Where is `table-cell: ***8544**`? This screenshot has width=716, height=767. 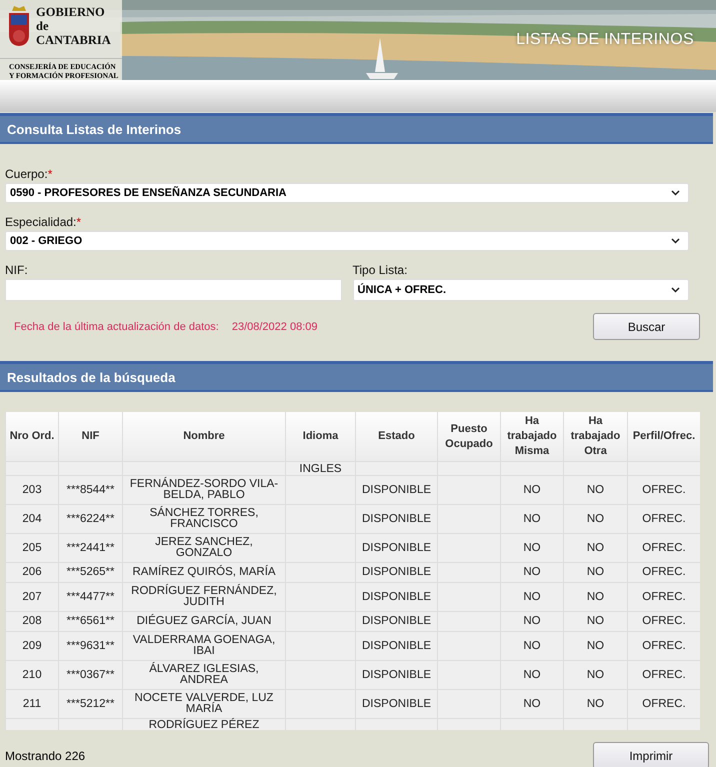 table-cell: ***8544** is located at coordinates (90, 490).